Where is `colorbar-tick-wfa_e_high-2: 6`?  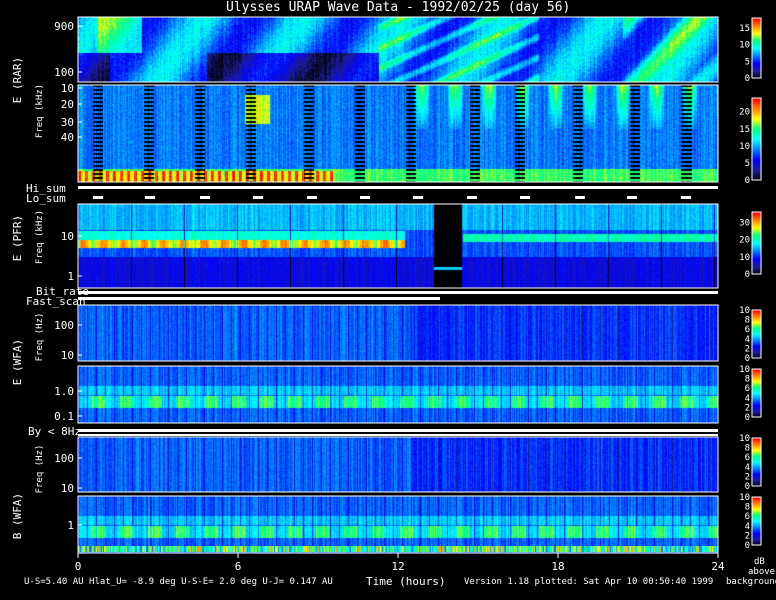 colorbar-tick-wfa_e_high-2: 6 is located at coordinates (747, 330).